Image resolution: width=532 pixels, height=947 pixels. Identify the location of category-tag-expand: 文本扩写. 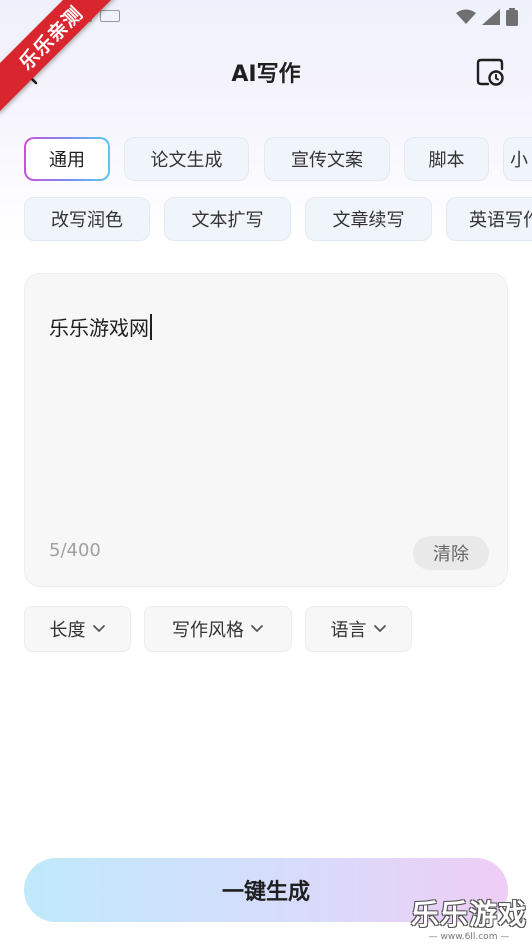
(227, 219).